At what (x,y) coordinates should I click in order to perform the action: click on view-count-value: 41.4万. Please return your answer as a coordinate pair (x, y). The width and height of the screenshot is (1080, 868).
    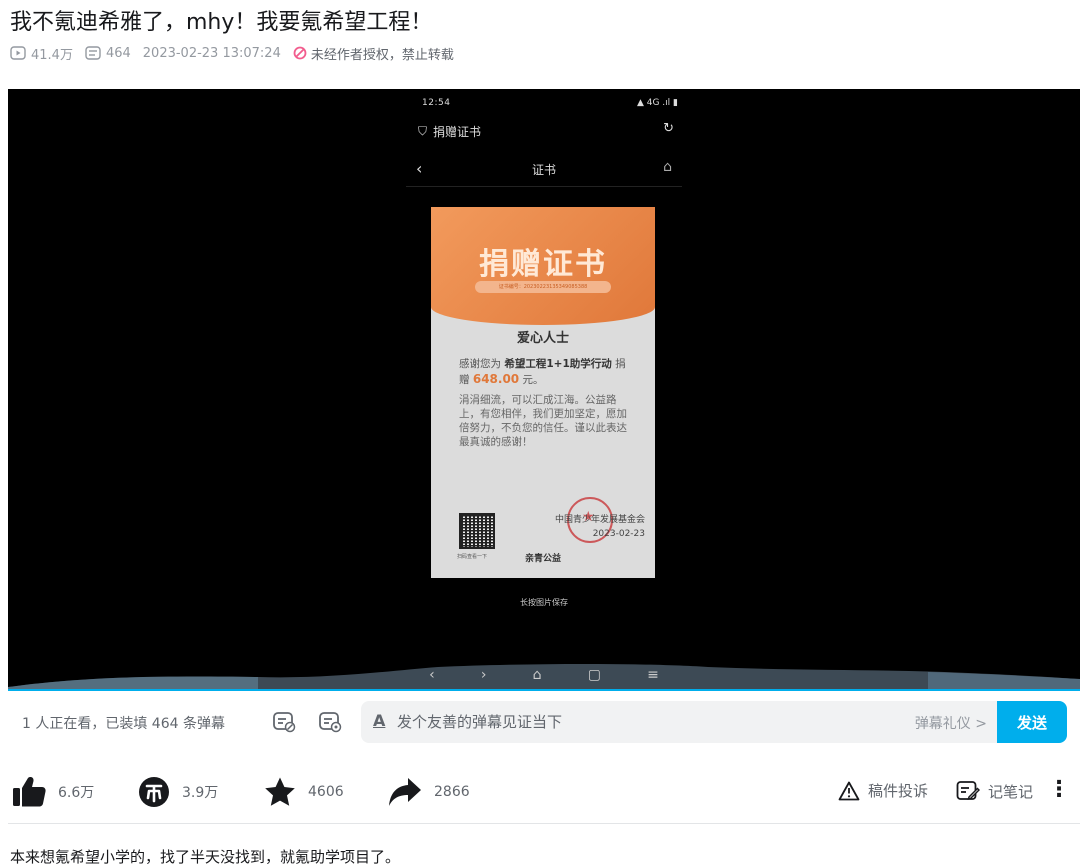
    Looking at the image, I should click on (52, 55).